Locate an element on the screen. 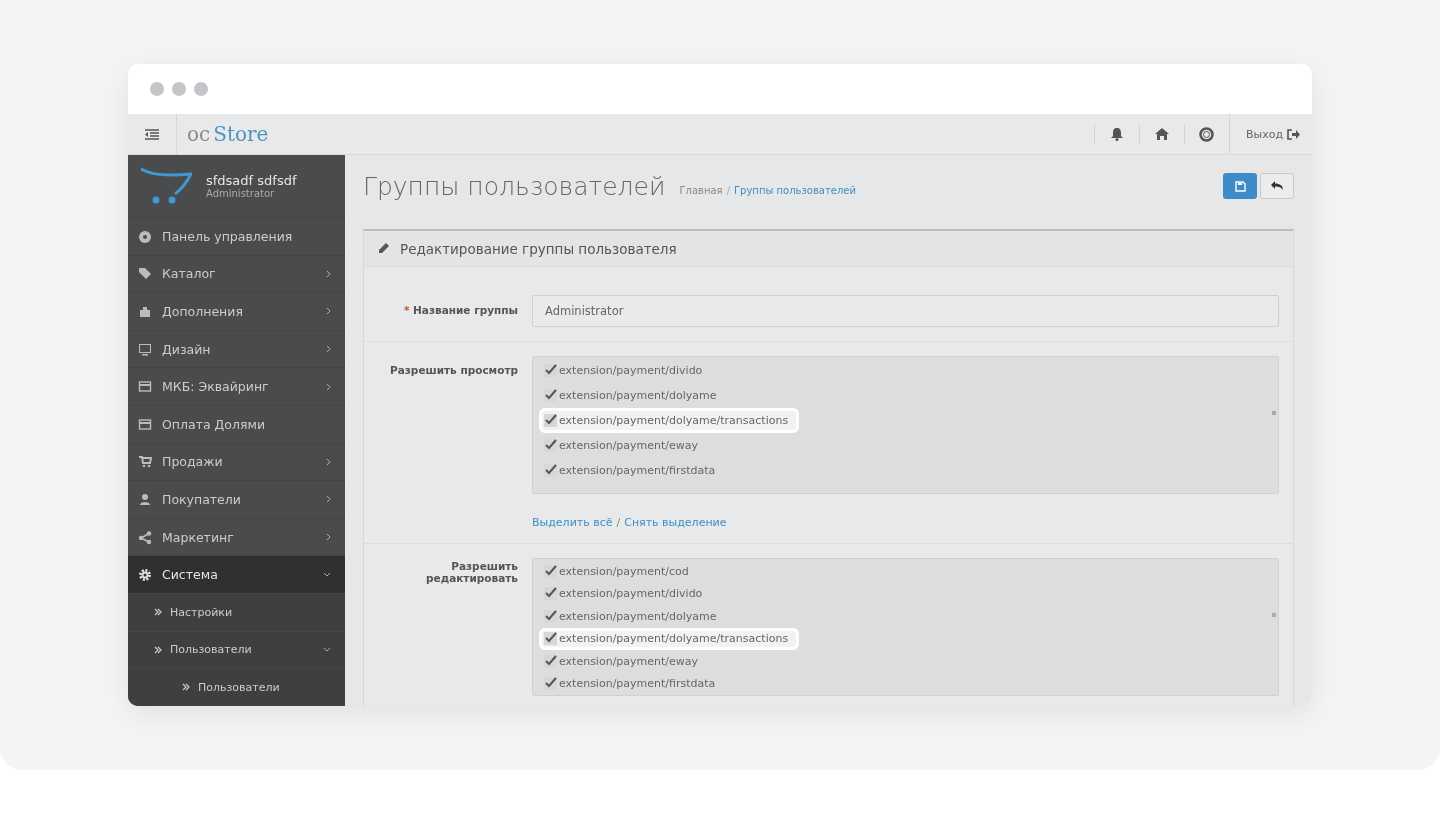  permission-list: extension/payment/cod extension/payment/divido extension/payment/dolyame extension/payment/dolyame/transactions extension/payment/eway extension/payment/firstdata is located at coordinates (905, 627).